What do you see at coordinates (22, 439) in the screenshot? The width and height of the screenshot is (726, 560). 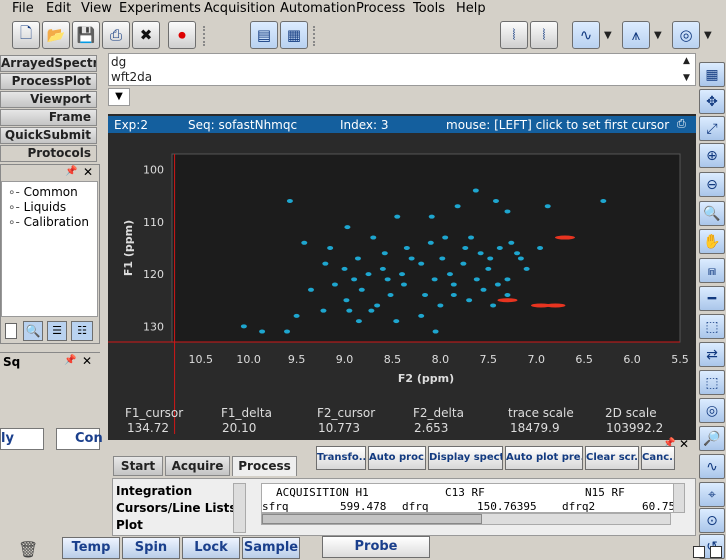 I see `sq-button-left: ly` at bounding box center [22, 439].